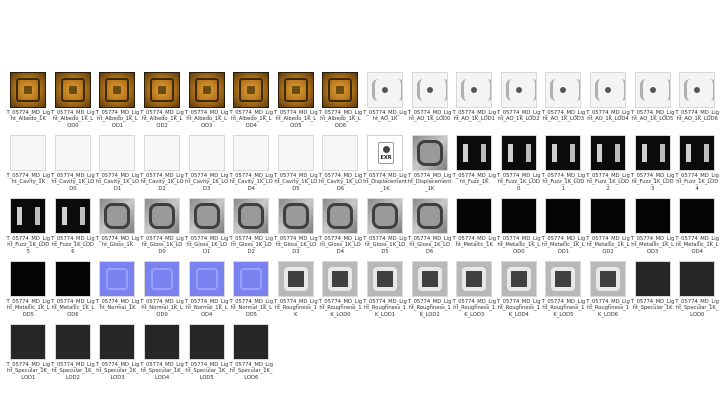 This screenshot has height=405, width=720. What do you see at coordinates (652, 292) in the screenshot?
I see `file-item: T_05774_MD_Light_Specular_1K` at bounding box center [652, 292].